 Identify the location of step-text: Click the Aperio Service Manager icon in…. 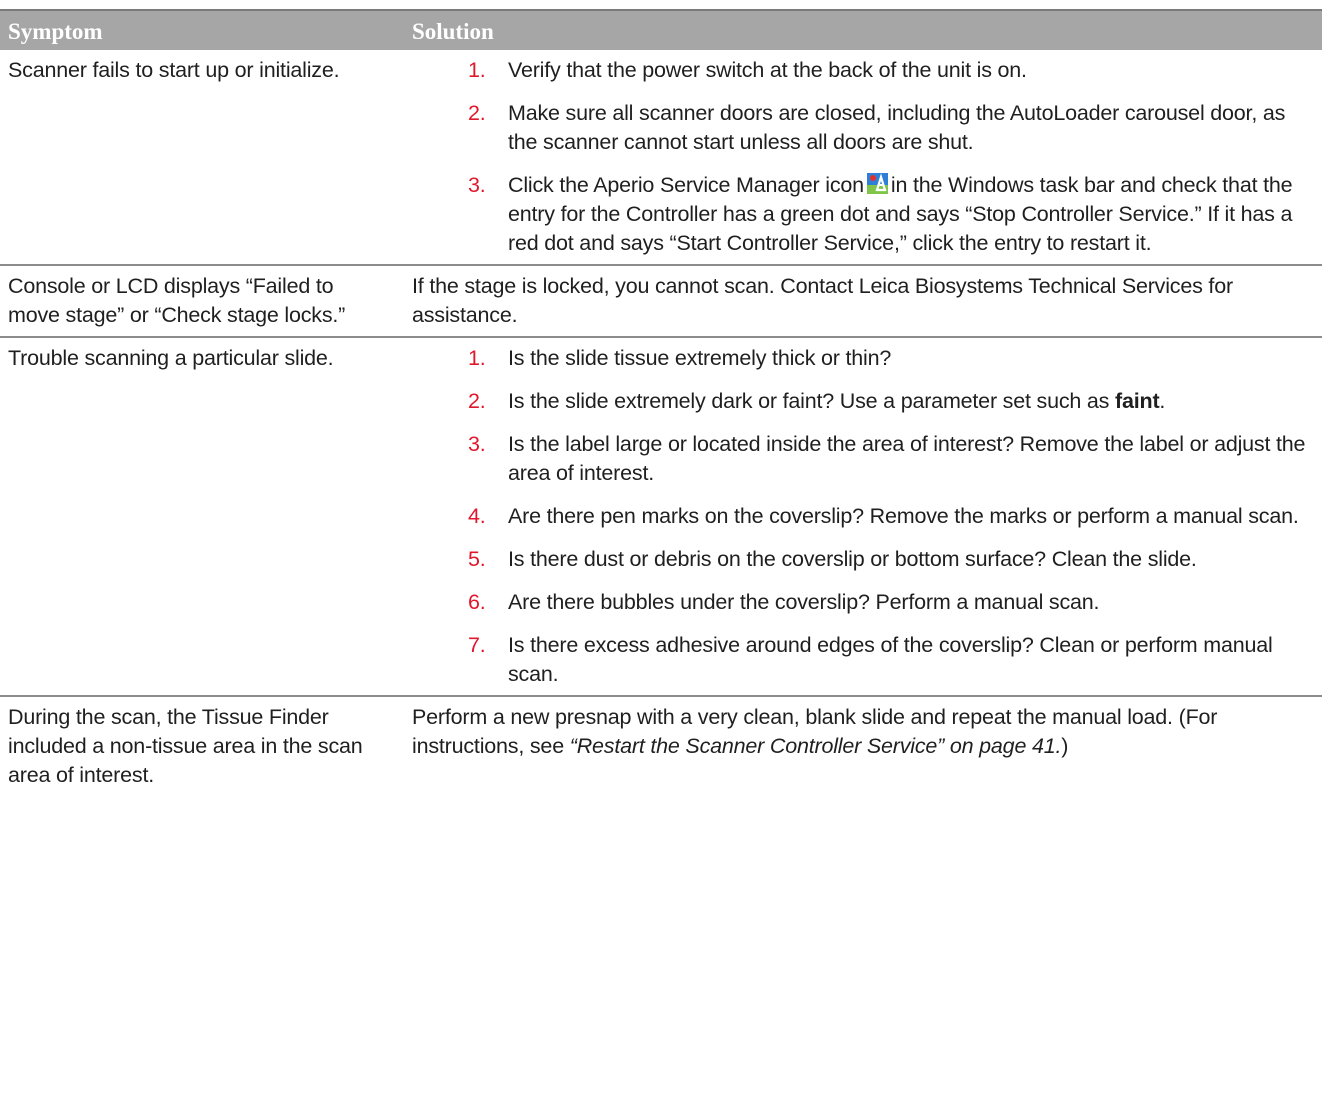
(912, 214).